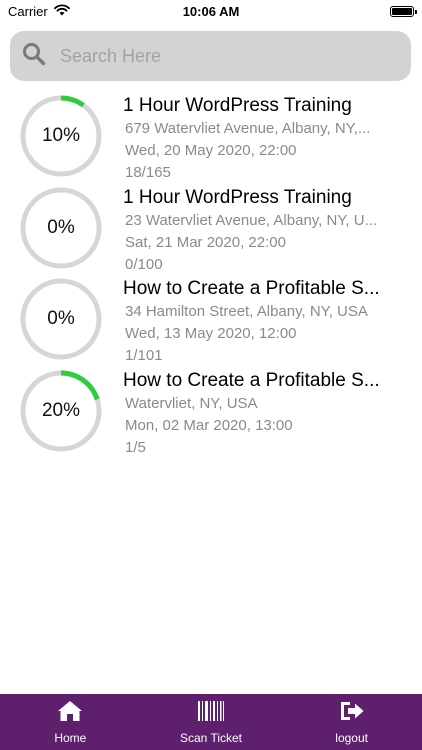 This screenshot has width=422, height=750. I want to click on event-ticket-count: 18/165, so click(148, 172).